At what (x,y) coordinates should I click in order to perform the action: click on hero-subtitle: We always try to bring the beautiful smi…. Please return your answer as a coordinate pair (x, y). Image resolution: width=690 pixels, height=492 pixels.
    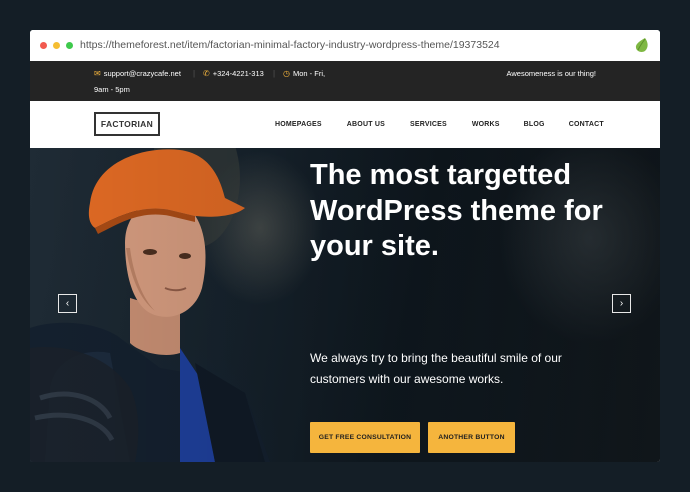
    Looking at the image, I should click on (436, 368).